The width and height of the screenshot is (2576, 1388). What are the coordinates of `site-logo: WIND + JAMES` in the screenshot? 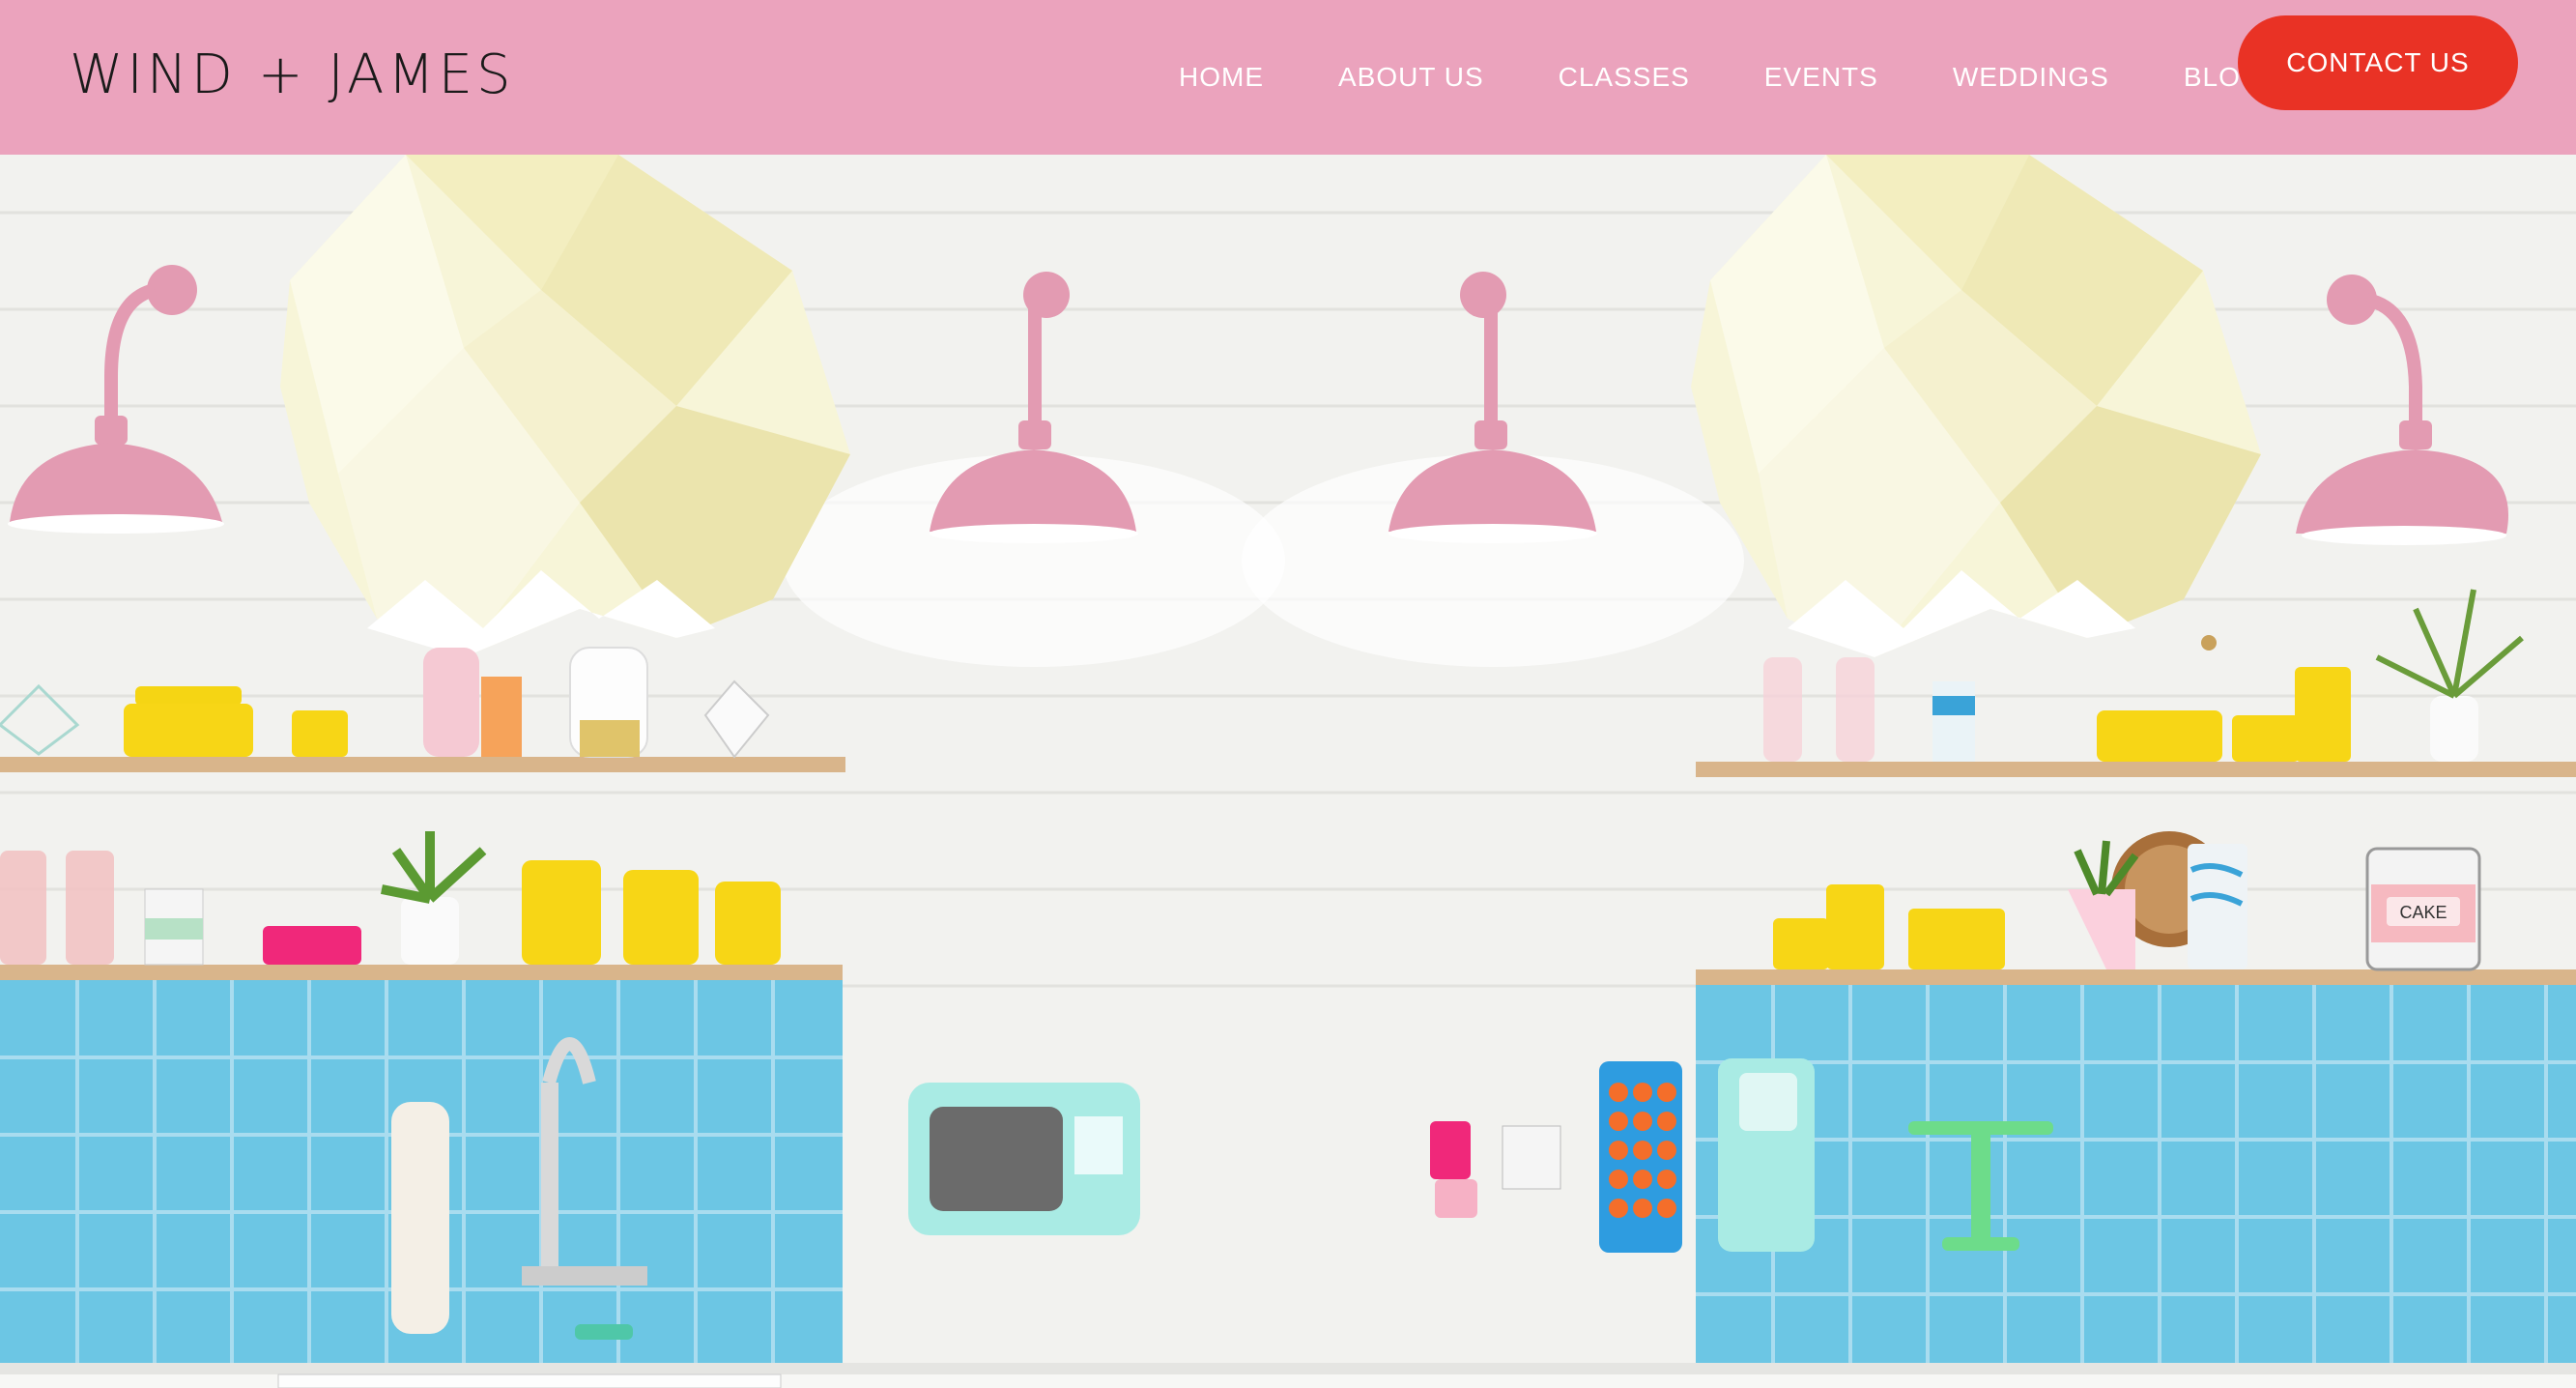 It's located at (293, 75).